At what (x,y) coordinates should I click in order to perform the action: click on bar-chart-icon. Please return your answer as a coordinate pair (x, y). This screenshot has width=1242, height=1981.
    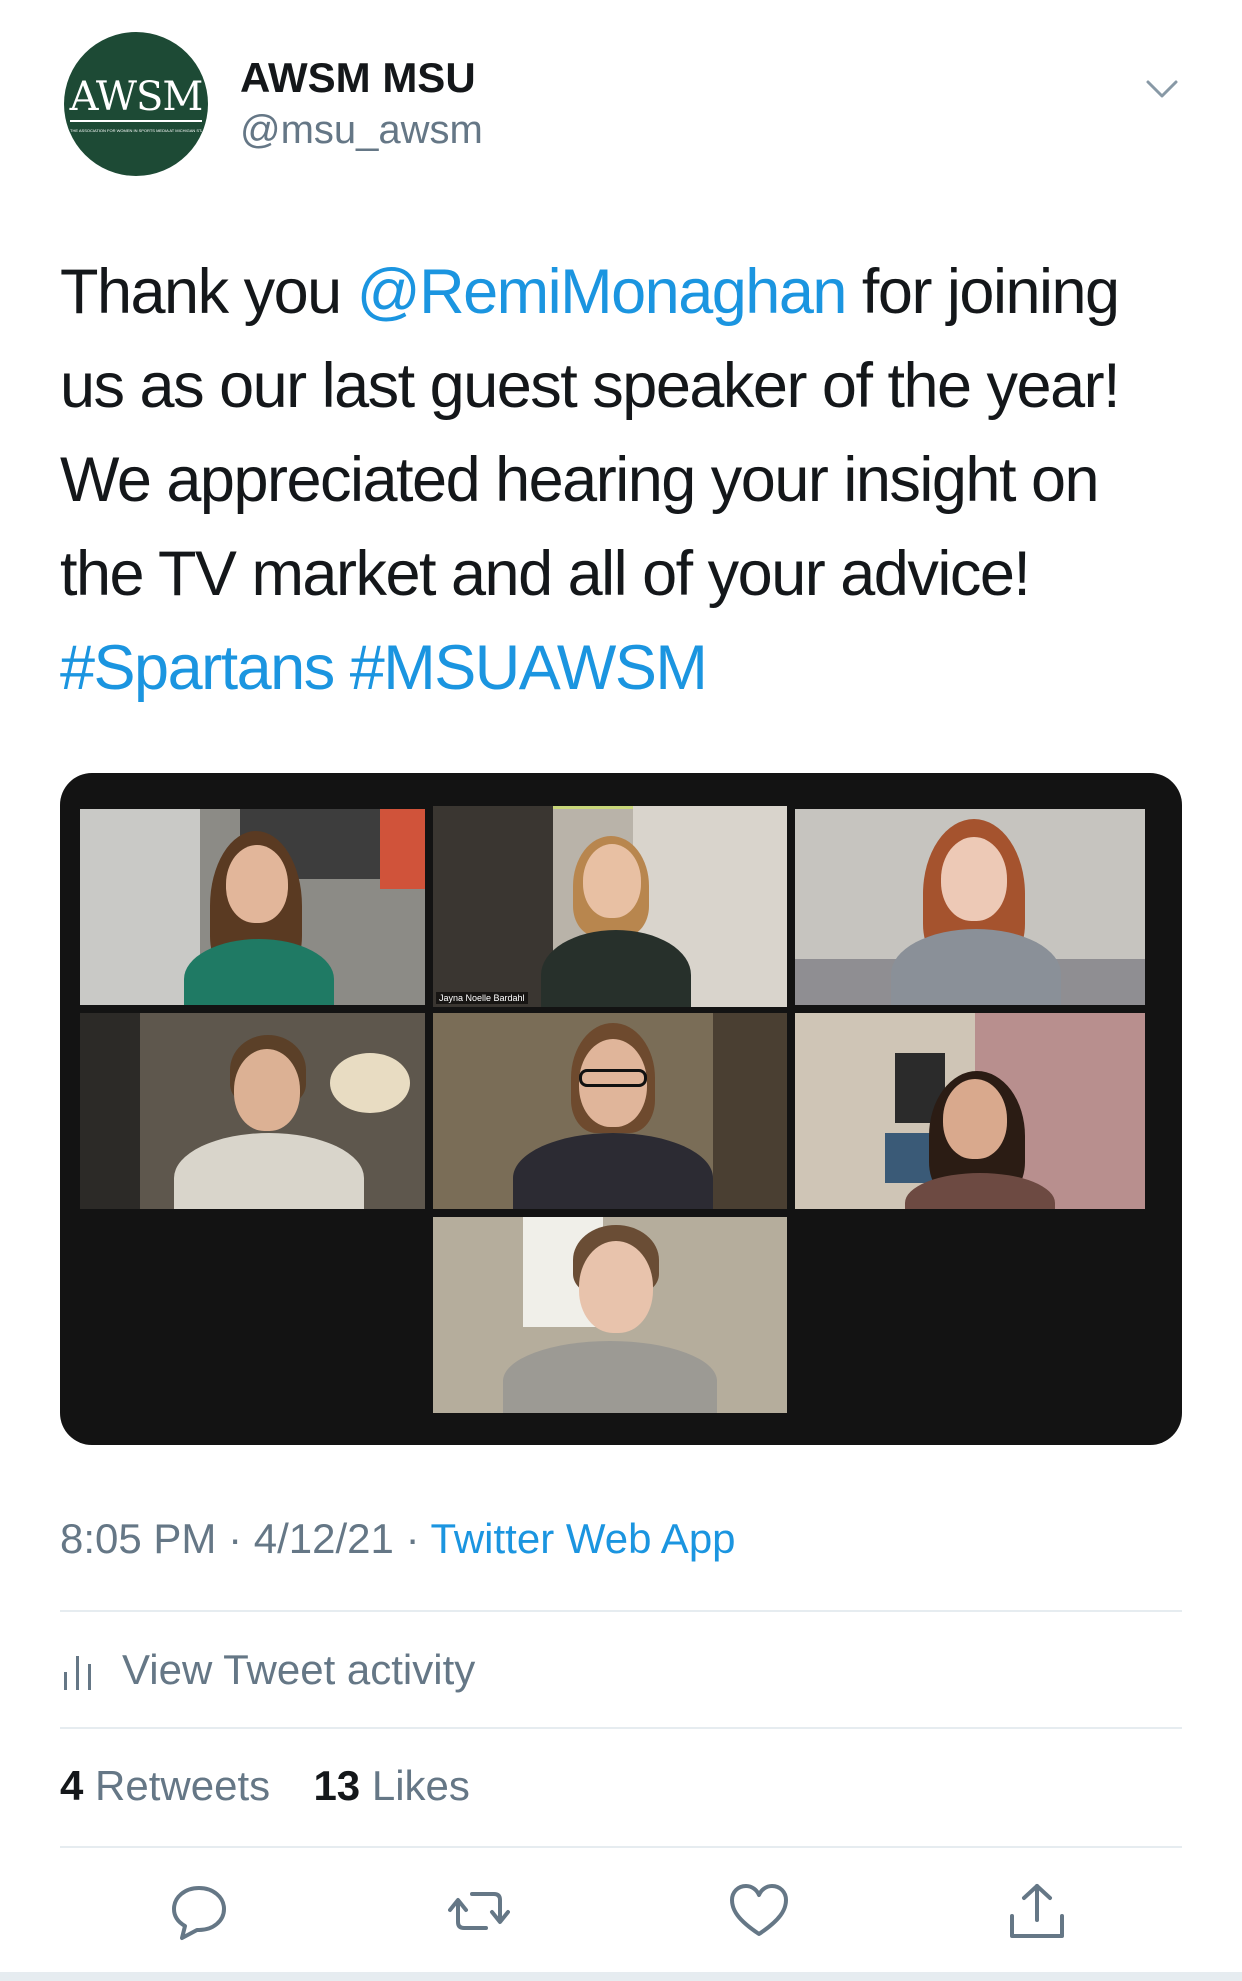
    Looking at the image, I should click on (77, 1673).